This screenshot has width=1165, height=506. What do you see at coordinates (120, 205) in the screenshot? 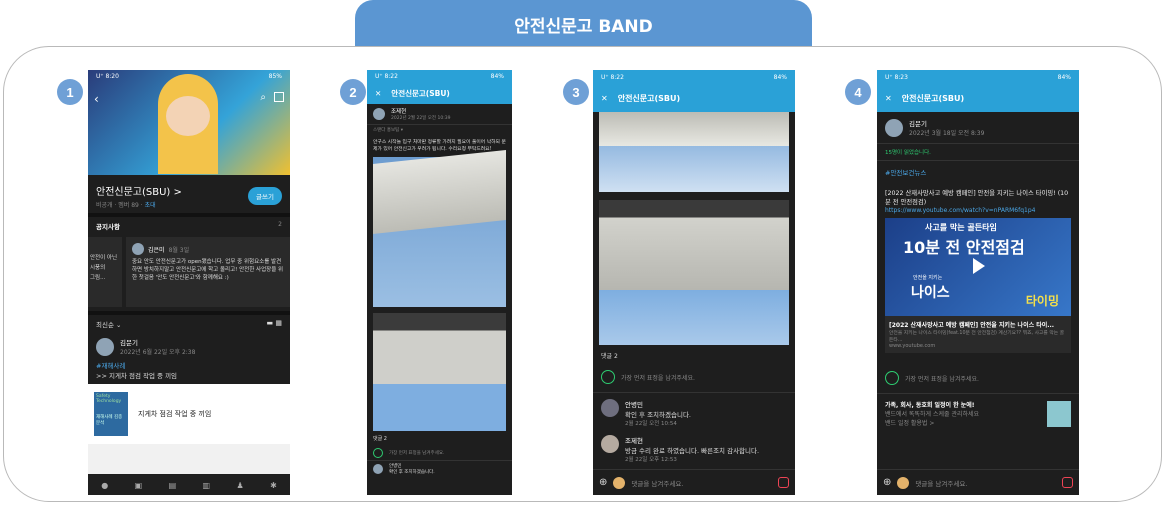
I see `band-meta: 비공개 · 멤버 89 ·` at bounding box center [120, 205].